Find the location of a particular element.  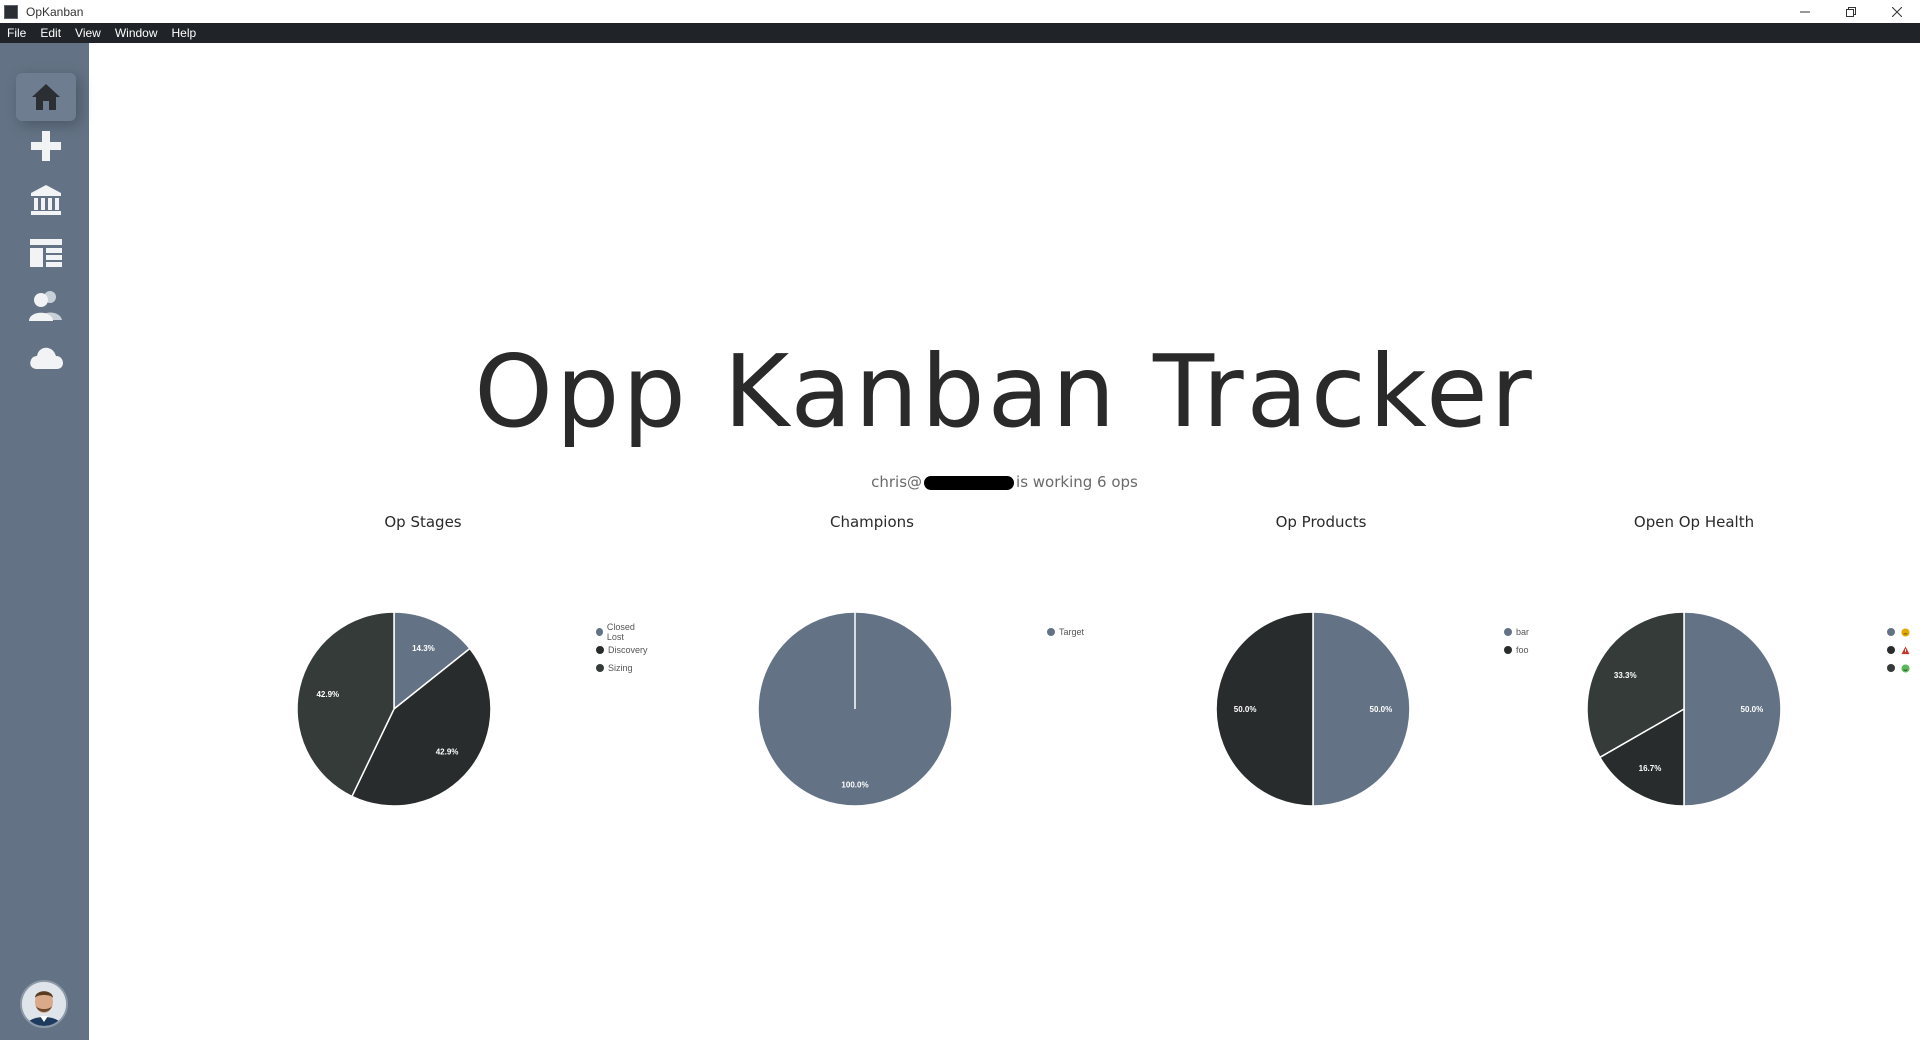

champions-chart: Champions 100.0% Target is located at coordinates (872, 679).